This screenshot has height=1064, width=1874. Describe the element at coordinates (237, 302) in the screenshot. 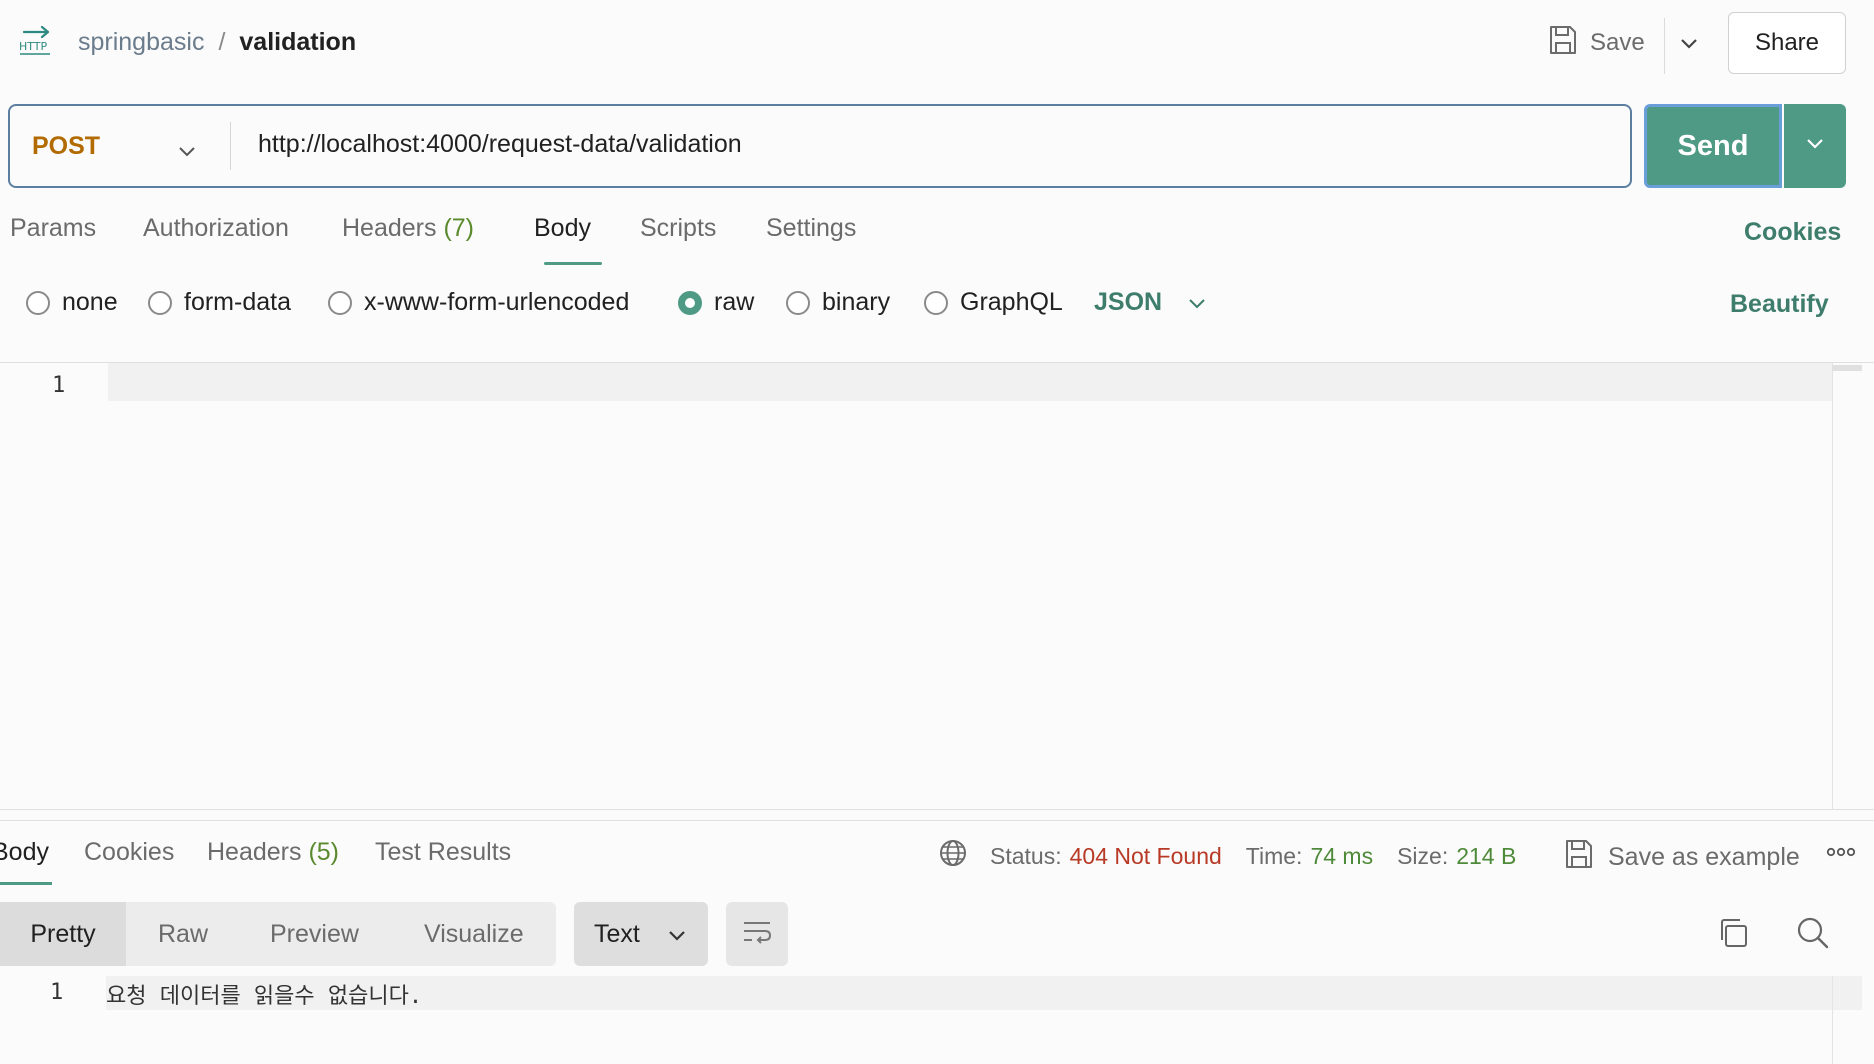

I see `radio-label: form-data` at that location.